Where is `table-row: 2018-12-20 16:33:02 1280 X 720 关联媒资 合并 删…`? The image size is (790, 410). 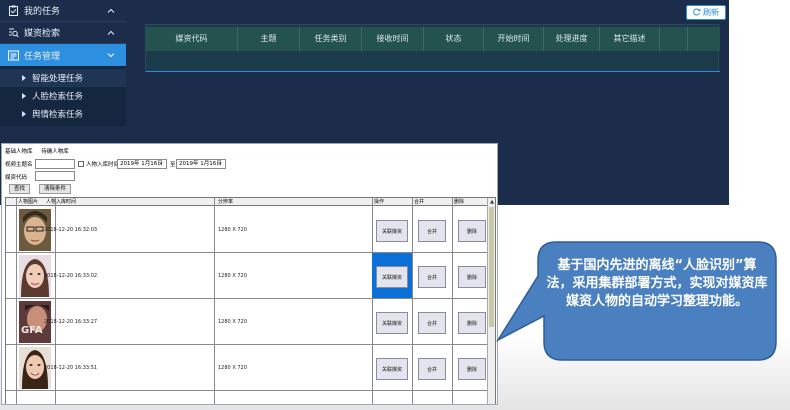
table-row: 2018-12-20 16:33:02 1280 X 720 关联媒资 合并 删… is located at coordinates (247, 276).